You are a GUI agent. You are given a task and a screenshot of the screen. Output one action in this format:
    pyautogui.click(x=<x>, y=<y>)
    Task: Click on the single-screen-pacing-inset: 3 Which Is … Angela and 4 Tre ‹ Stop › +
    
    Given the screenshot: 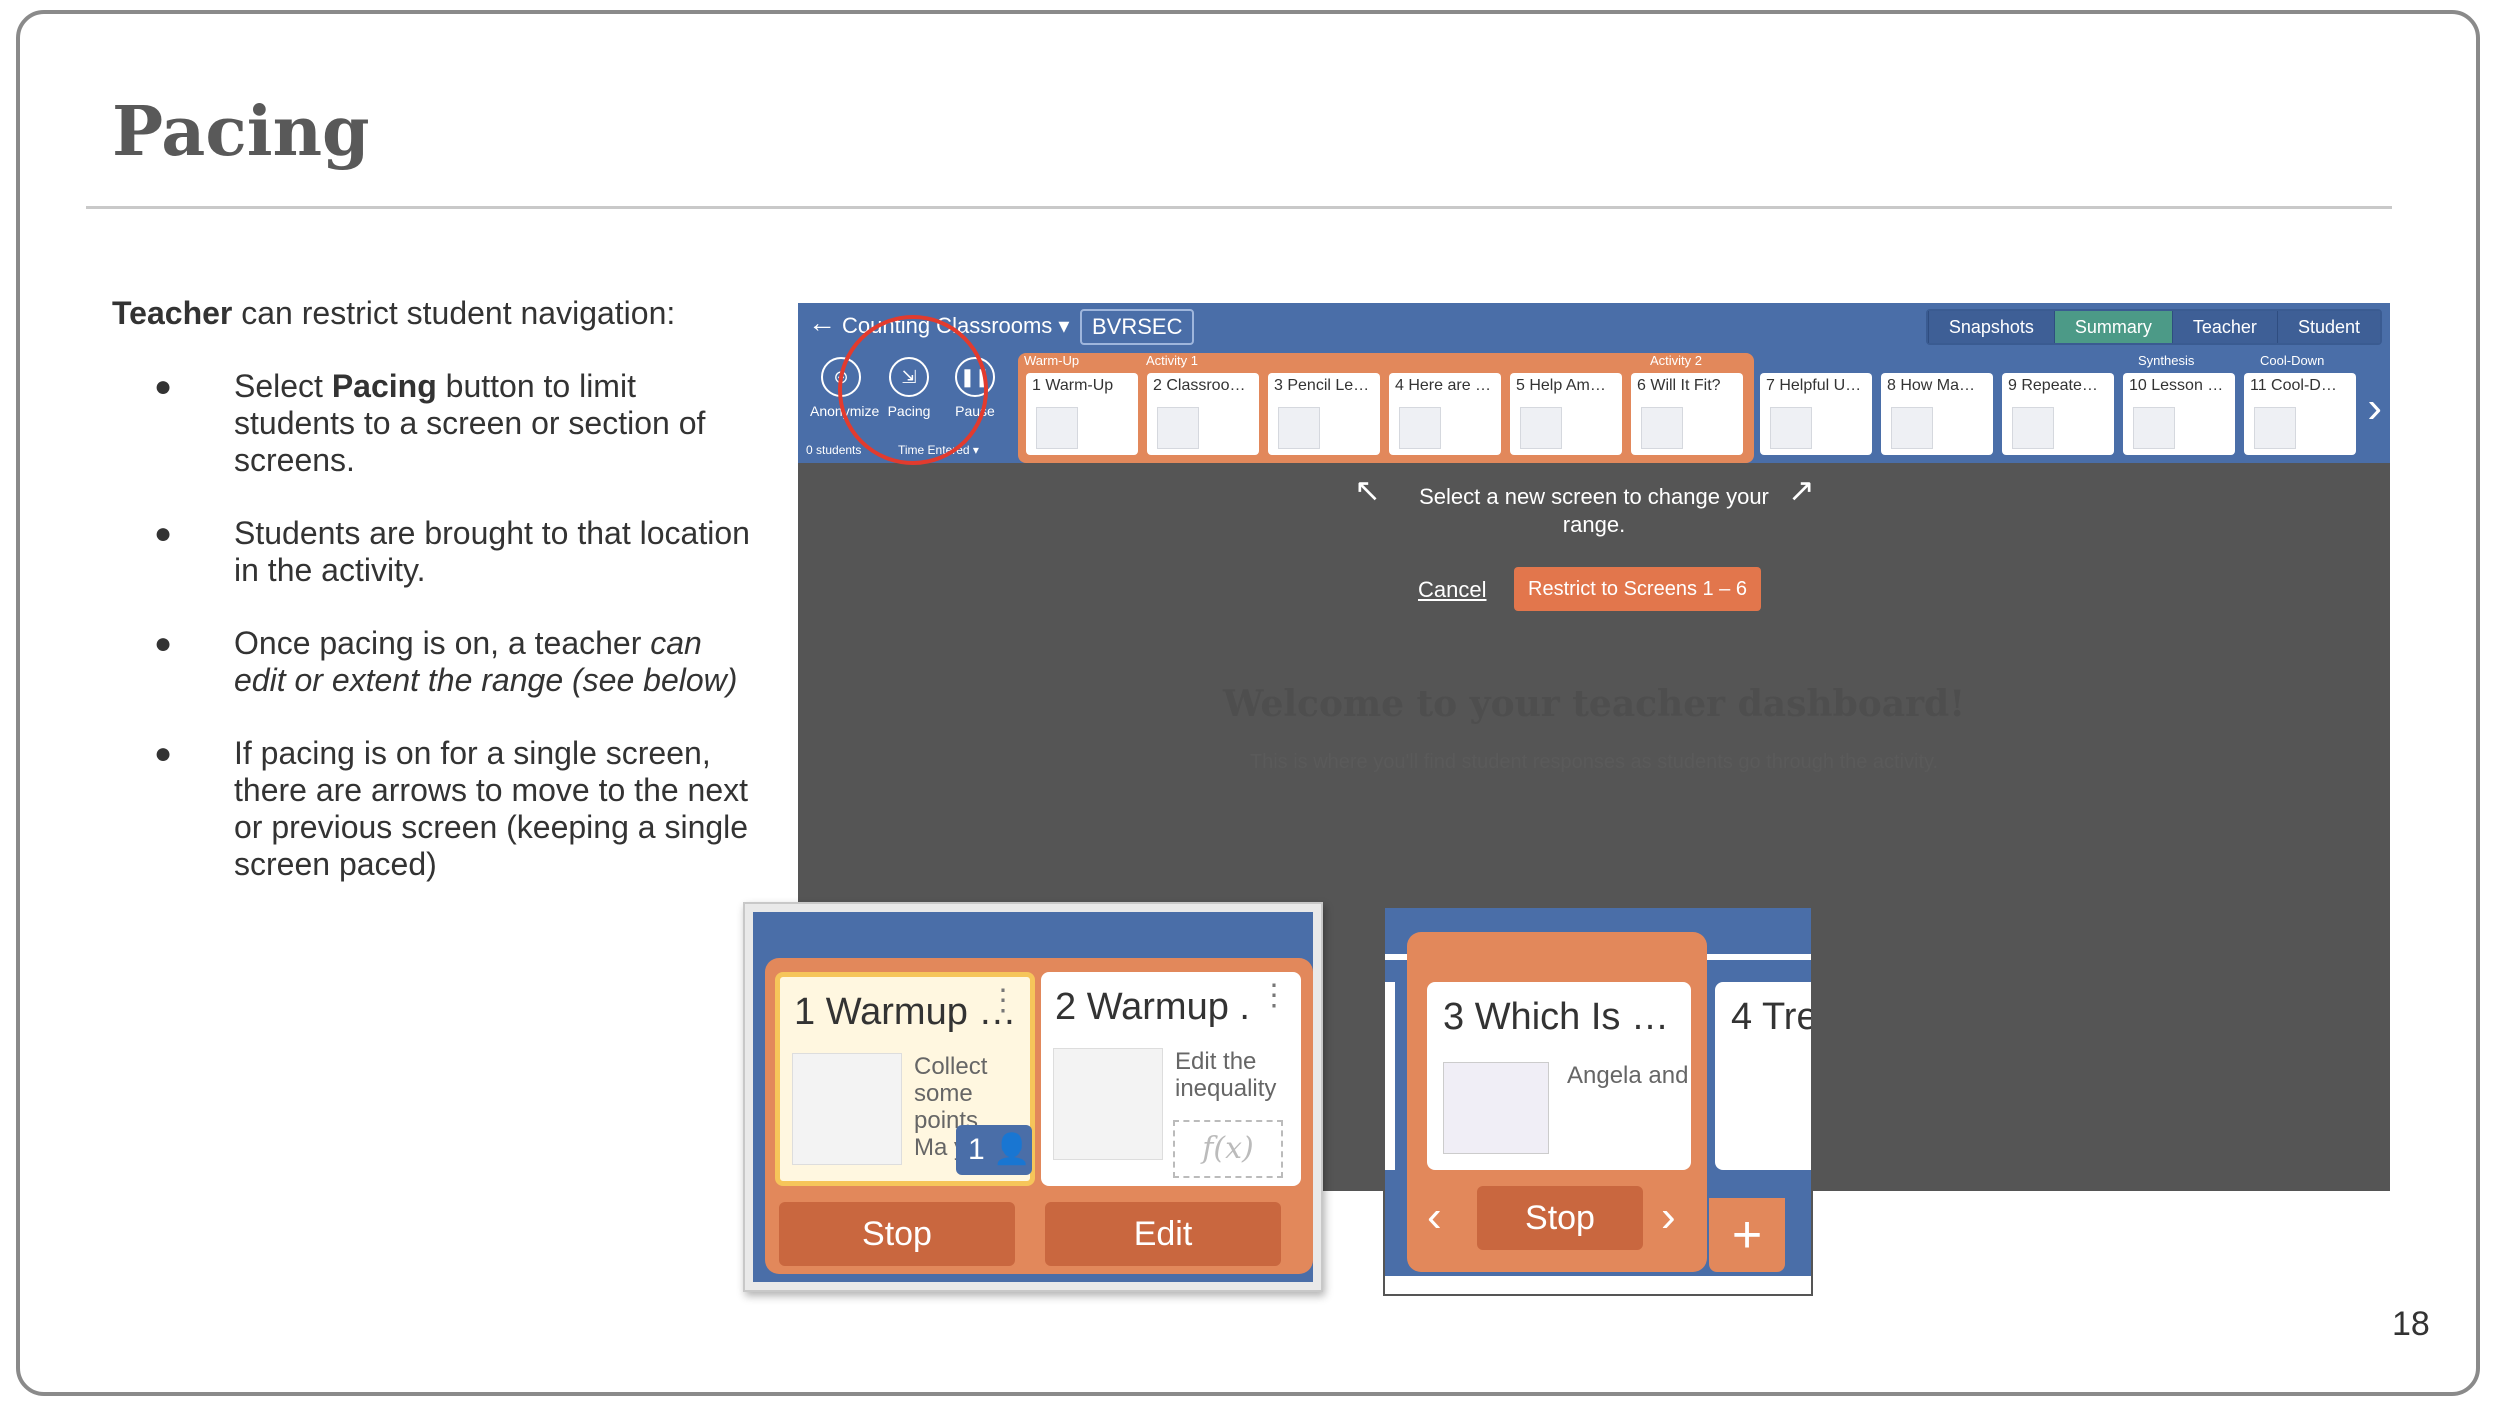 What is the action you would take?
    pyautogui.click(x=1598, y=1101)
    